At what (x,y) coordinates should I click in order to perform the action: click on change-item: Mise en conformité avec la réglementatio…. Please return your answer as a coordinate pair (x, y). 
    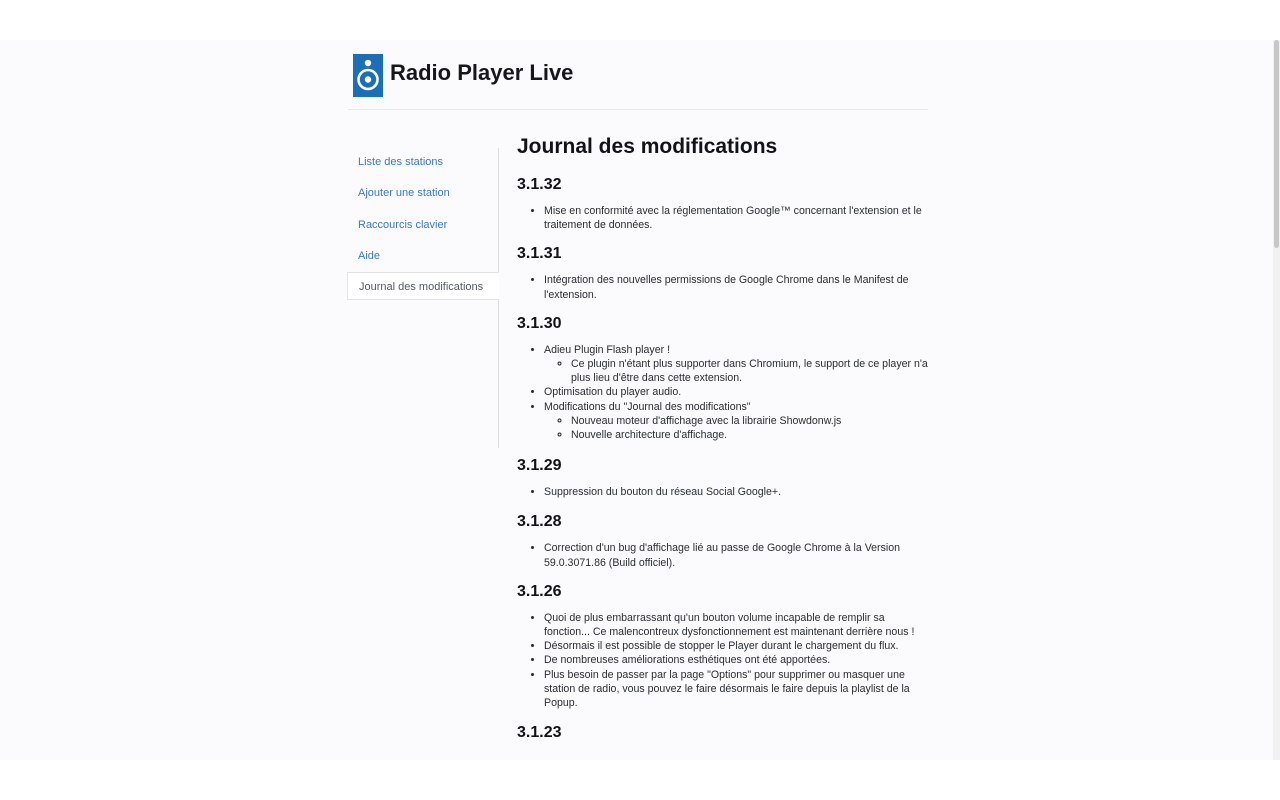
    Looking at the image, I should click on (738, 218).